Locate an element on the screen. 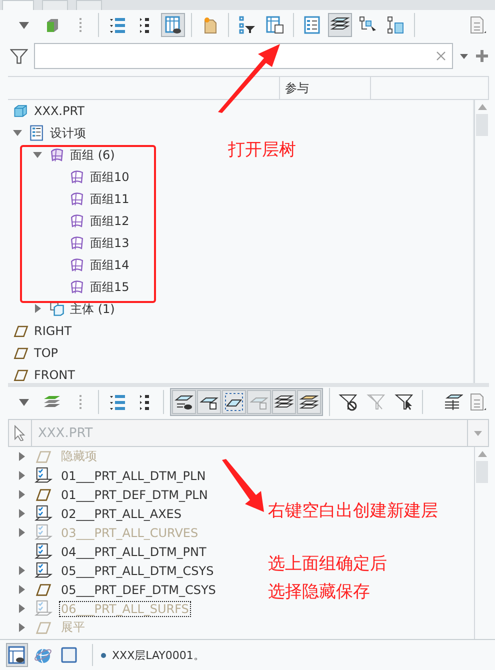  layer-item: 01___PRT_DEF_DTM_PLN is located at coordinates (134, 494).